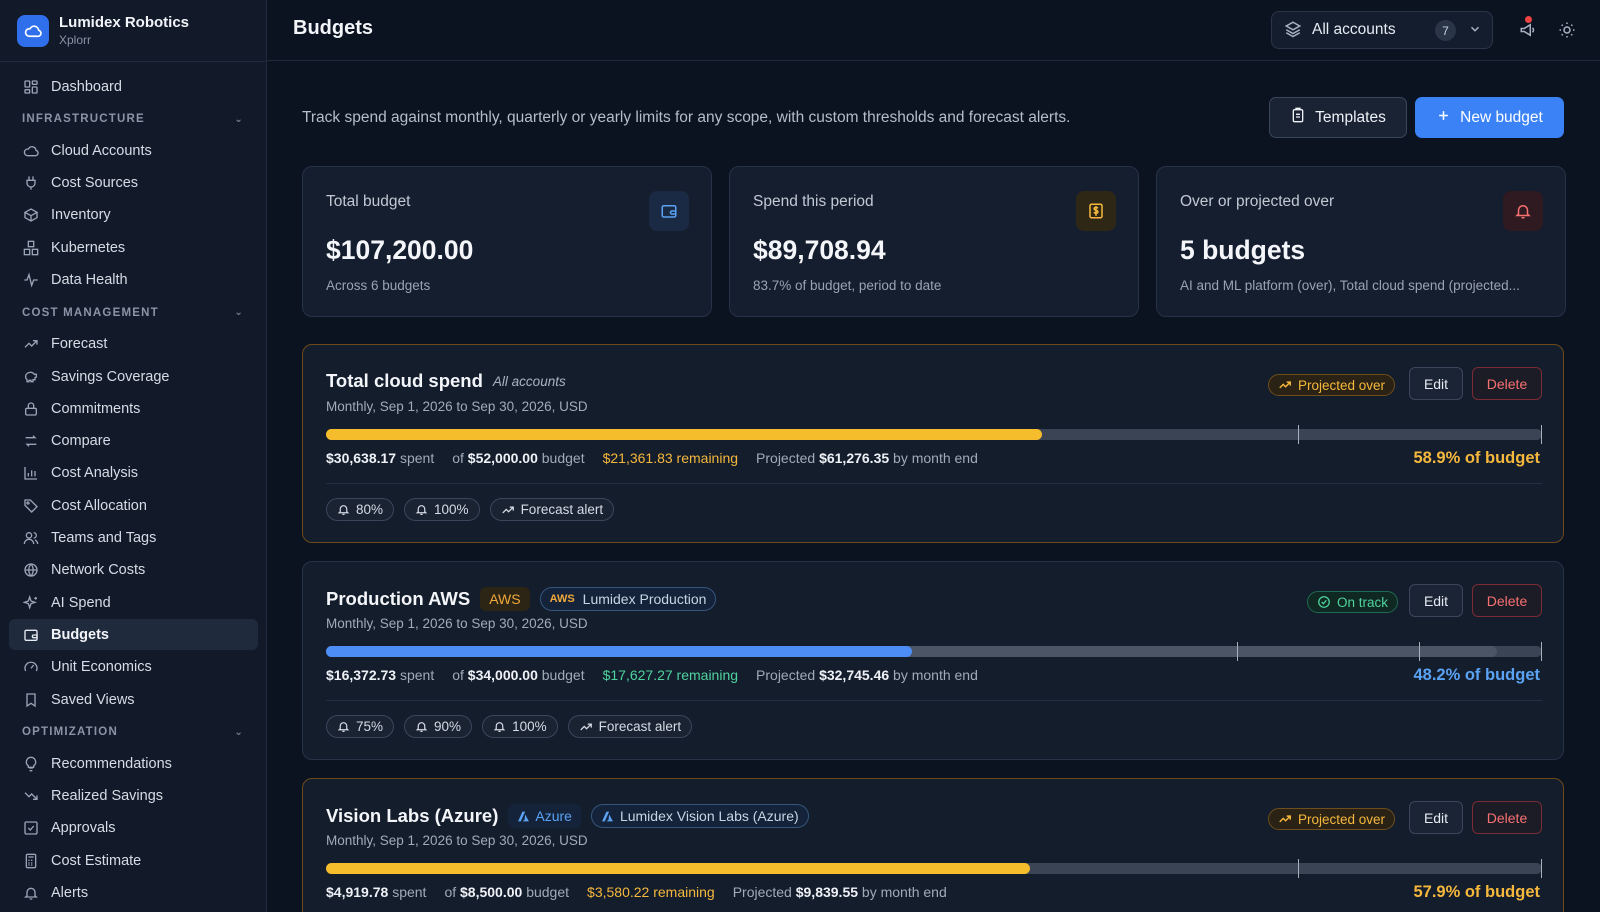 Image resolution: width=1600 pixels, height=912 pixels. What do you see at coordinates (1363, 602) in the screenshot?
I see `status-label: On track` at bounding box center [1363, 602].